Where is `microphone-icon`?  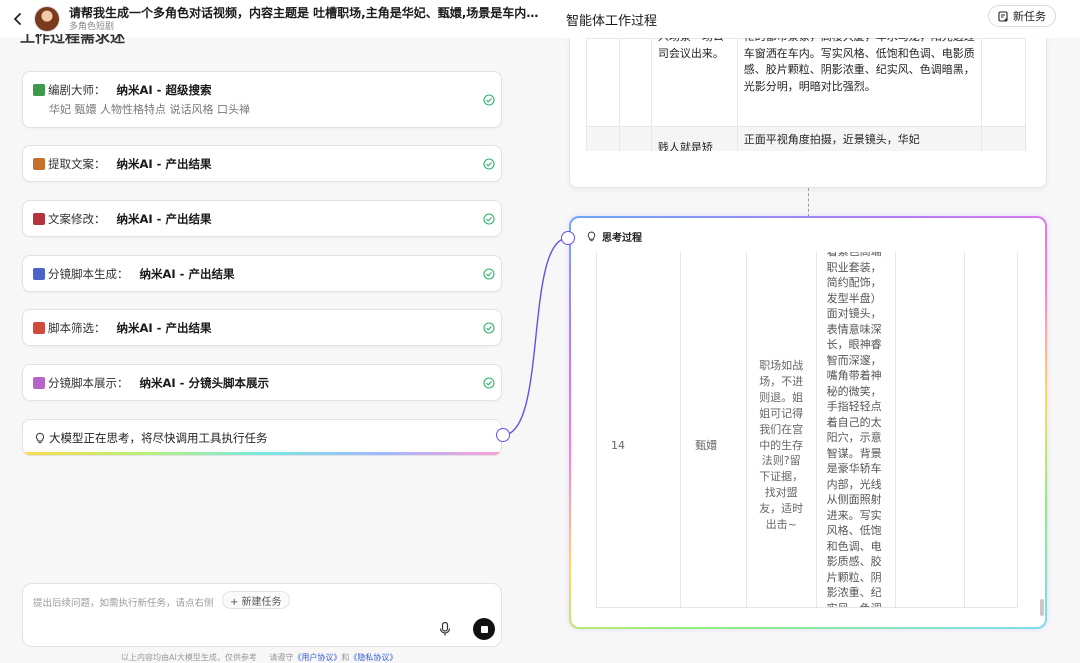
microphone-icon is located at coordinates (445, 629).